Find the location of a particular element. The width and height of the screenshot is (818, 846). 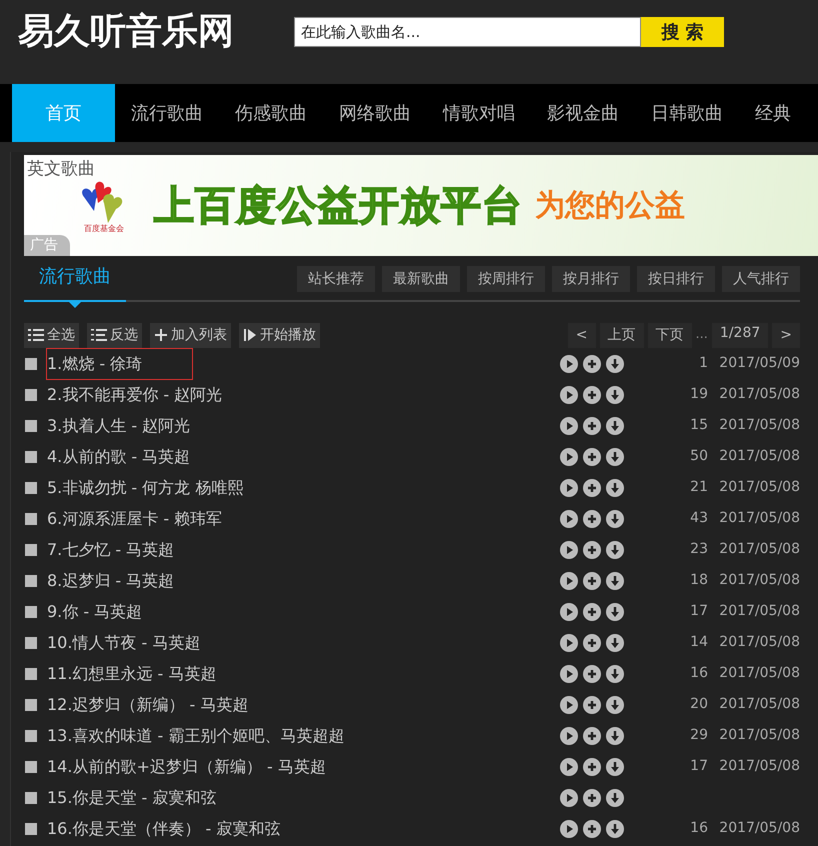

toolbar-button: 加入列表 is located at coordinates (190, 335).